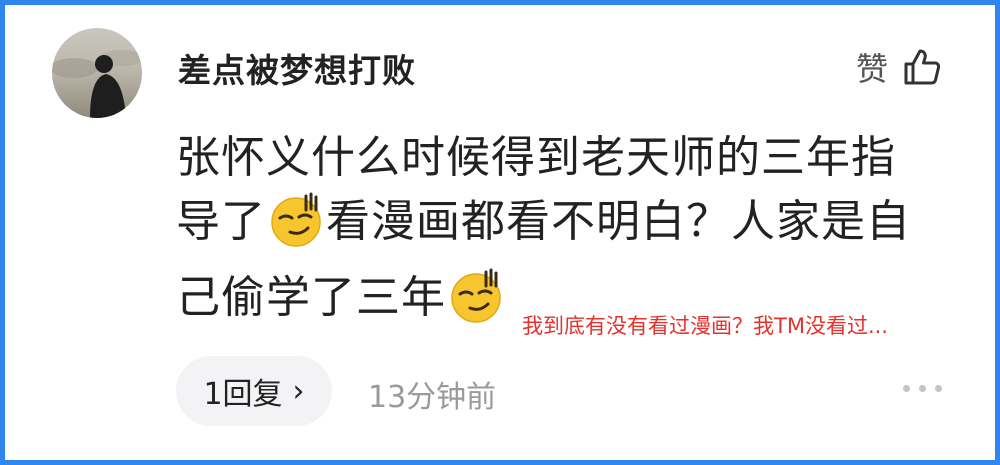 The height and width of the screenshot is (465, 1000). What do you see at coordinates (243, 394) in the screenshot?
I see `reply-label: 1回复` at bounding box center [243, 394].